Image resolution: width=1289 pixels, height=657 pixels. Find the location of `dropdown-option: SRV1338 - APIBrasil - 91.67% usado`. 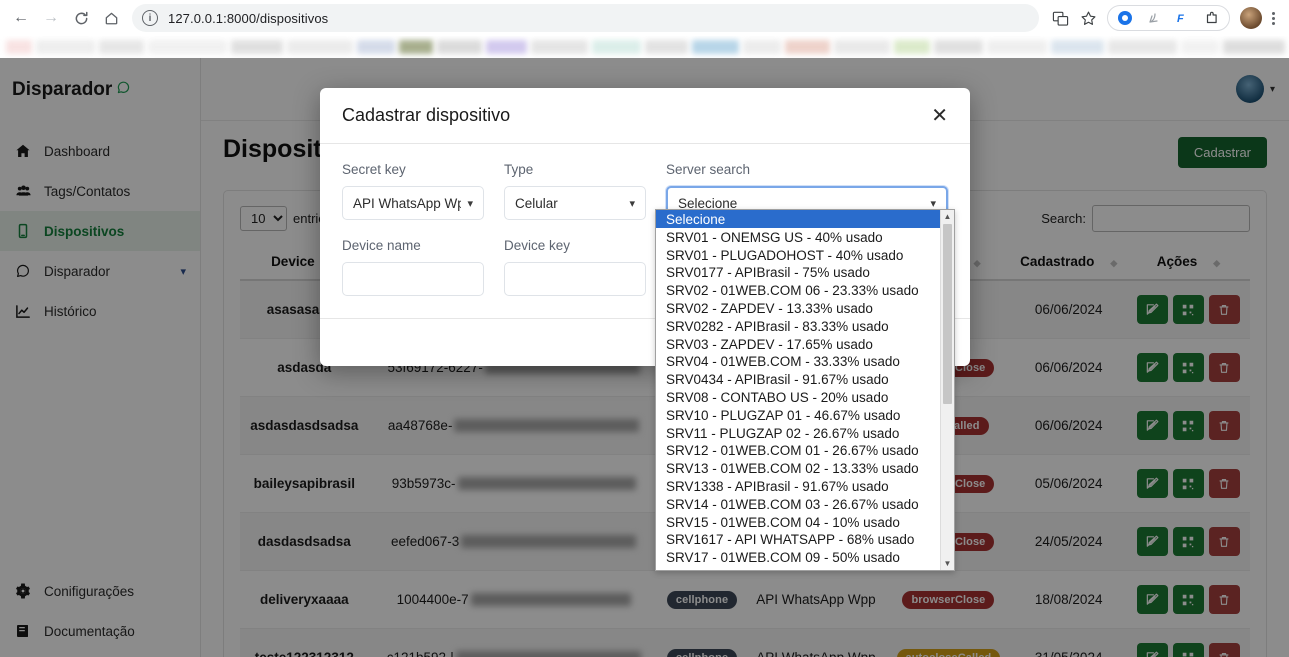

dropdown-option: SRV1338 - APIBrasil - 91.67% usado is located at coordinates (805, 486).